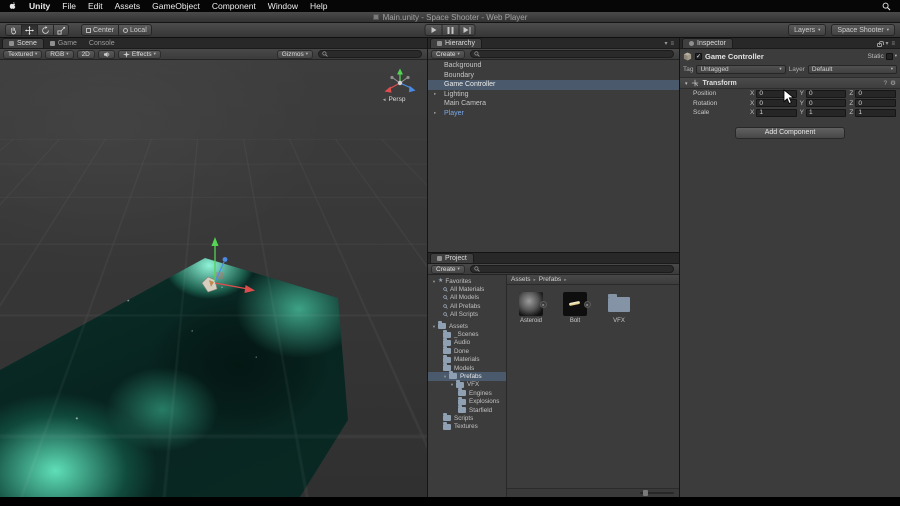 The height and width of the screenshot is (506, 900). Describe the element at coordinates (218, 264) in the screenshot. I see `translate-gizmo` at that location.